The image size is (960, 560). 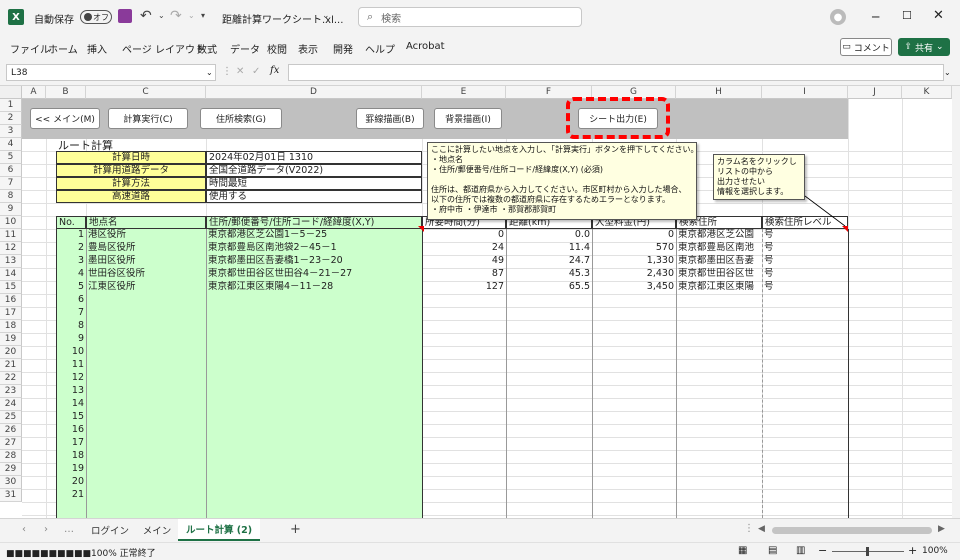 I want to click on customize-qat-icon: ▾, so click(x=203, y=15).